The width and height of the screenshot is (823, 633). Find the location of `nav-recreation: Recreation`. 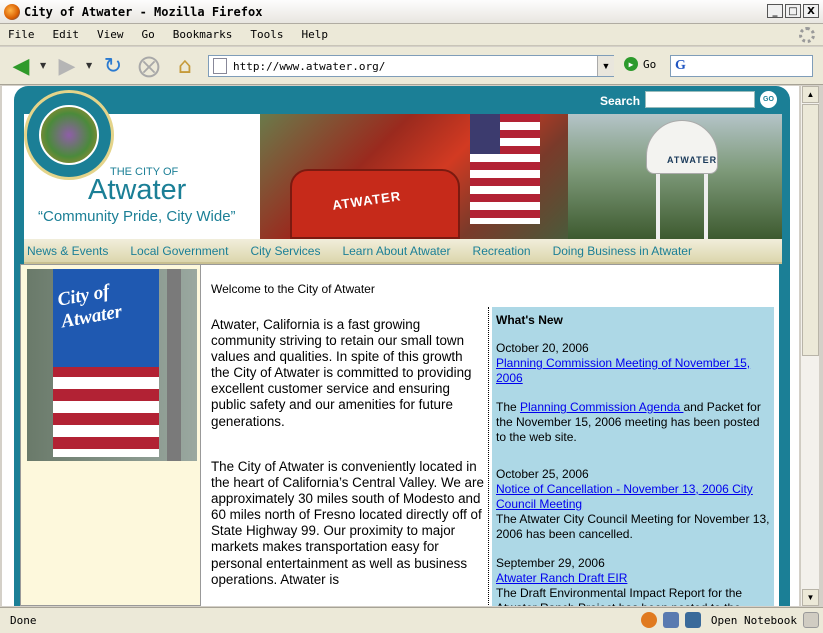

nav-recreation: Recreation is located at coordinates (502, 251).